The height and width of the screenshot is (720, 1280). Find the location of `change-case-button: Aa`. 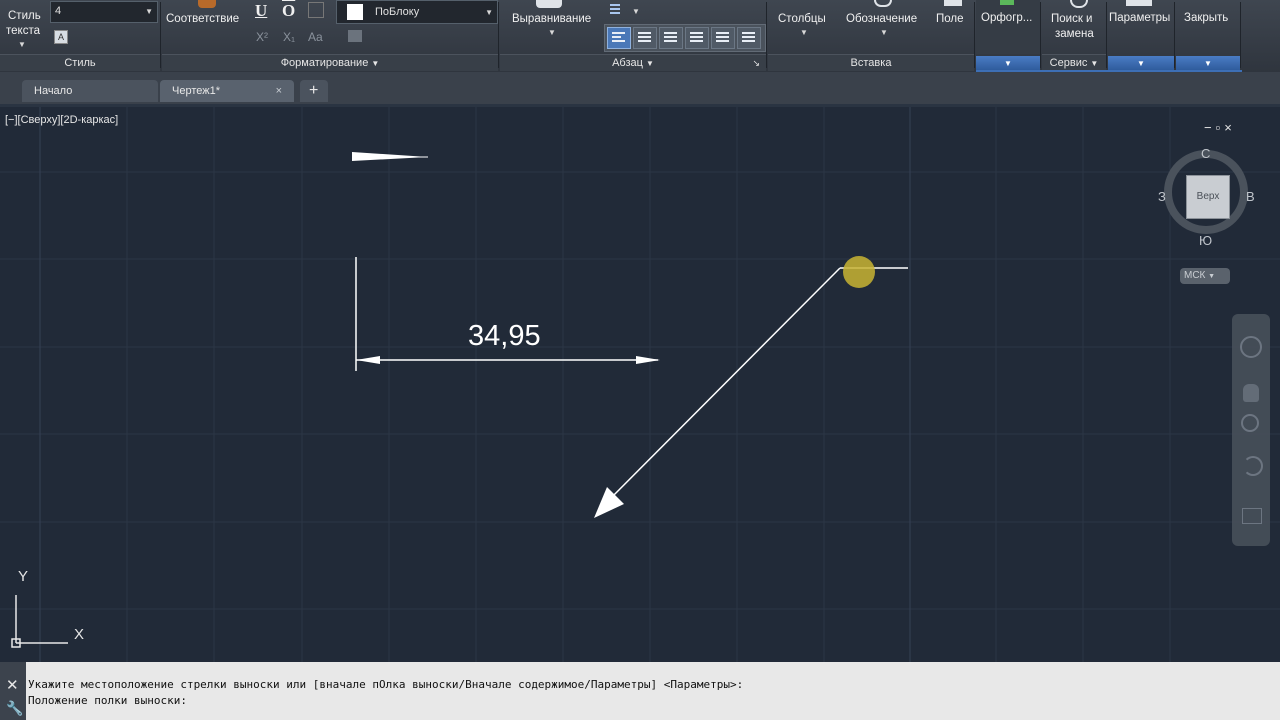

change-case-button: Aa is located at coordinates (315, 37).